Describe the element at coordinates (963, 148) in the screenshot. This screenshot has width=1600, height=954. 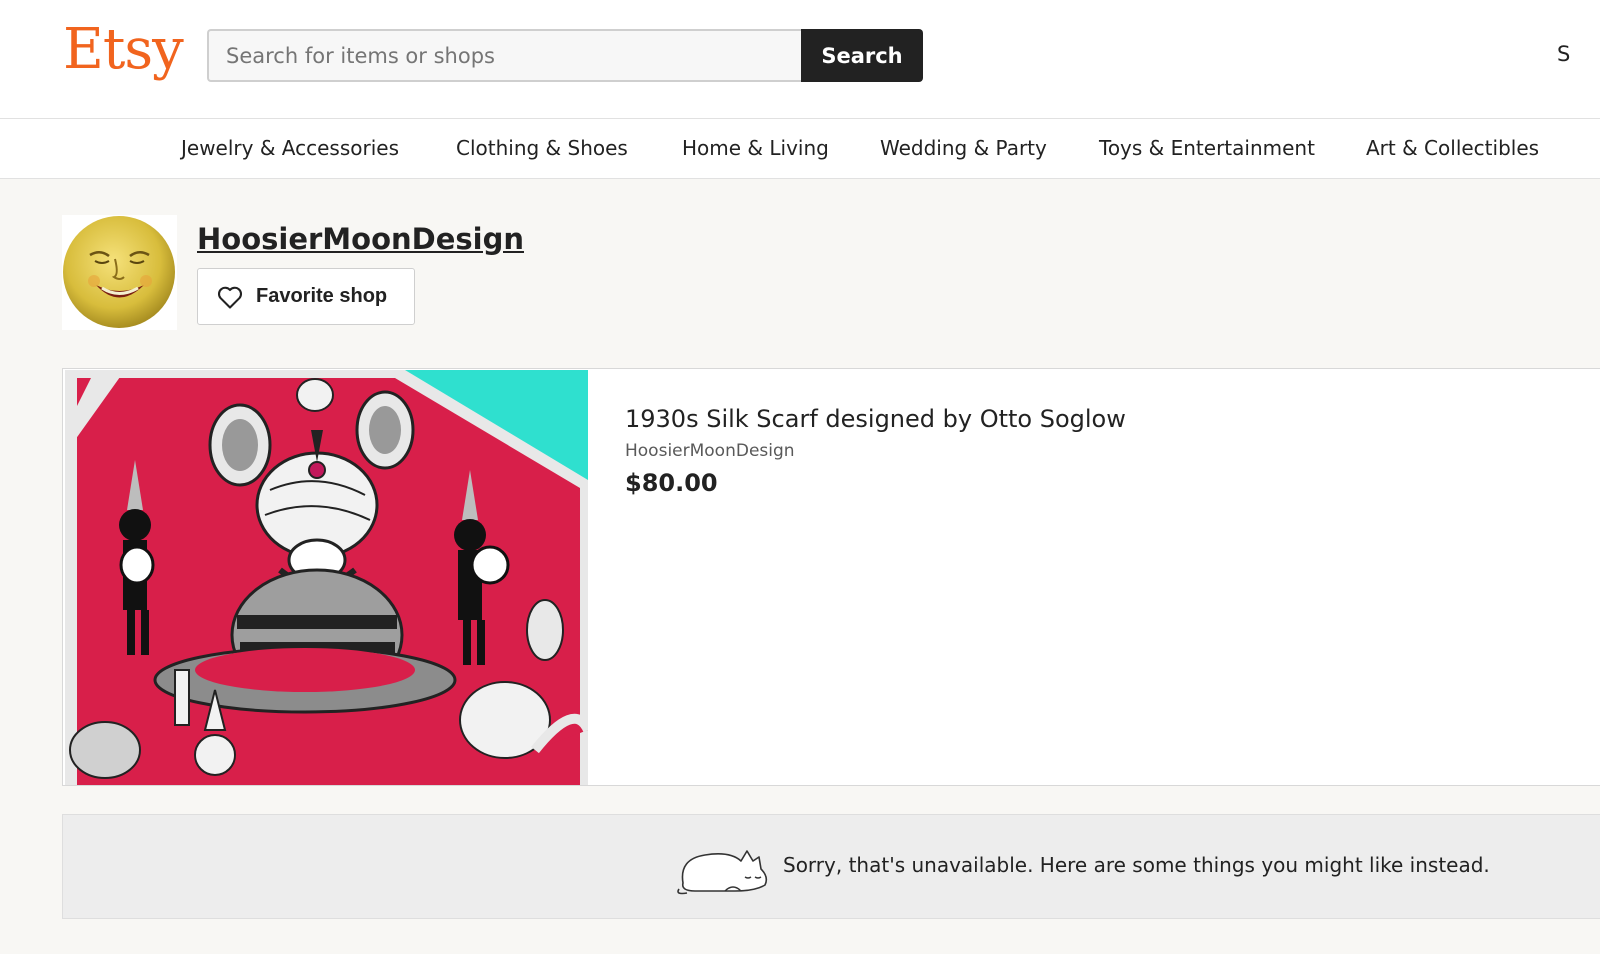
I see `nav-wedding-party: Wedding & Party` at that location.